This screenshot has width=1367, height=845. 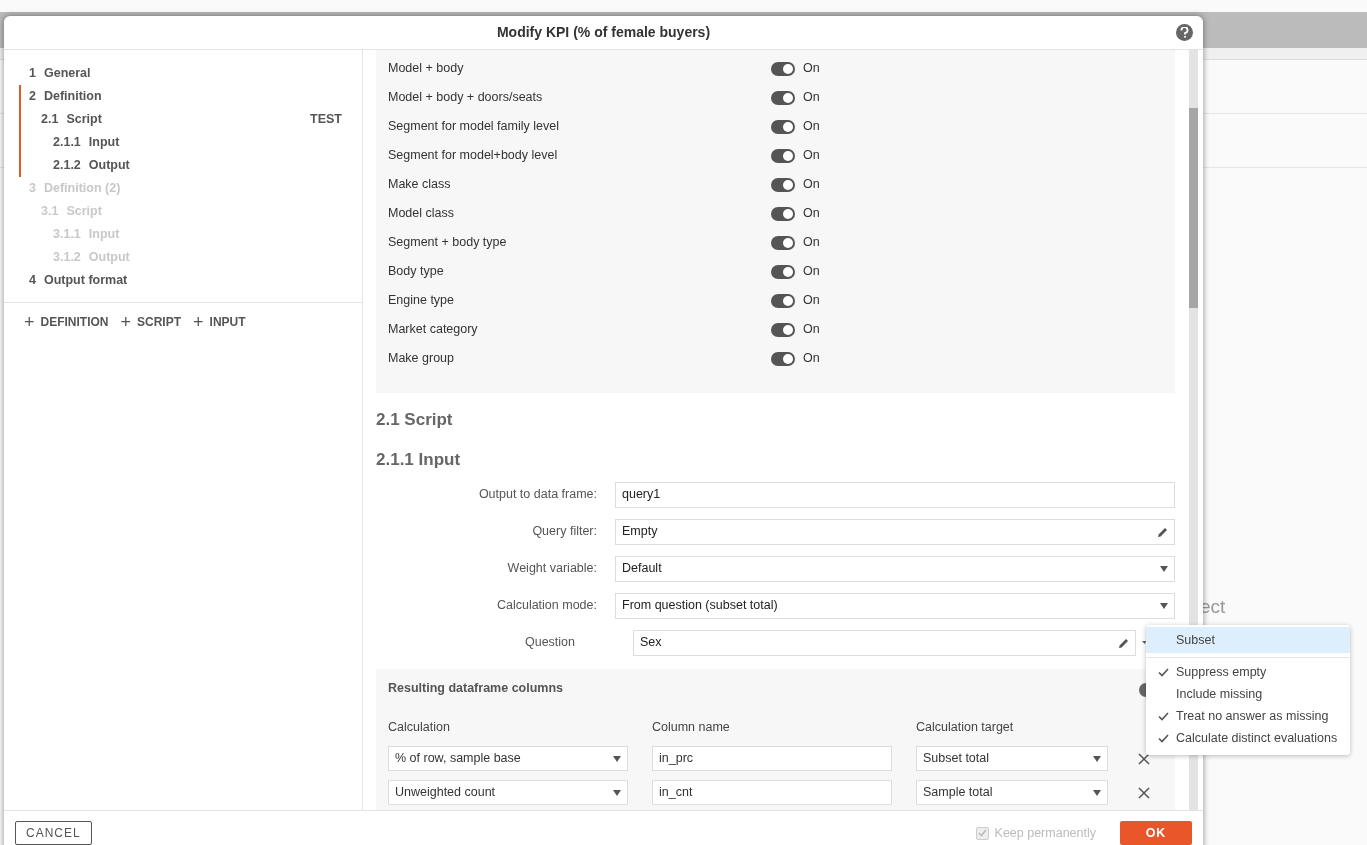 What do you see at coordinates (419, 459) in the screenshot?
I see `section-heading: 2.1.1 Input` at bounding box center [419, 459].